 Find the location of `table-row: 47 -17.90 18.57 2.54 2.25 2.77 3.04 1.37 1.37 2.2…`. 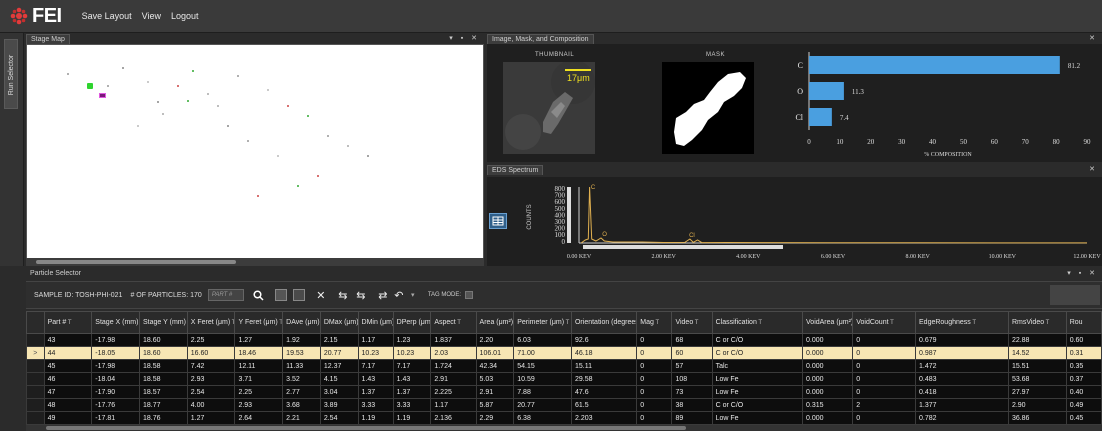

table-row: 47 -17.90 18.57 2.54 2.25 2.77 3.04 1.37 1.37 2.2… is located at coordinates (564, 392).